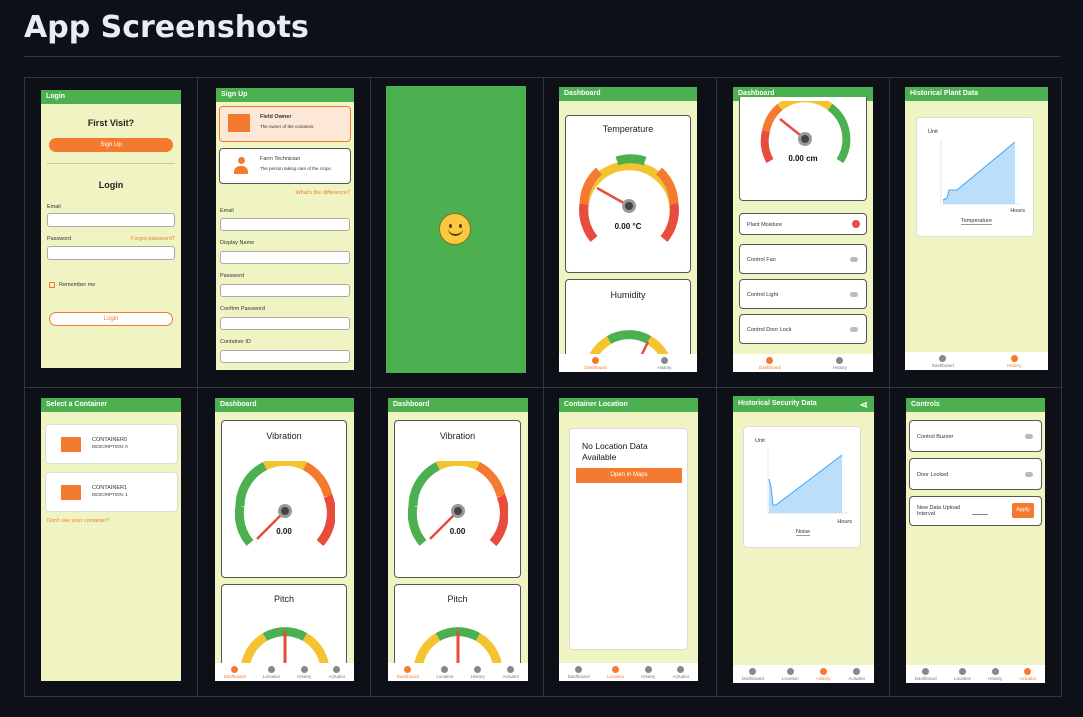 The width and height of the screenshot is (1083, 717). Describe the element at coordinates (856, 224) in the screenshot. I see `alert-icon` at that location.